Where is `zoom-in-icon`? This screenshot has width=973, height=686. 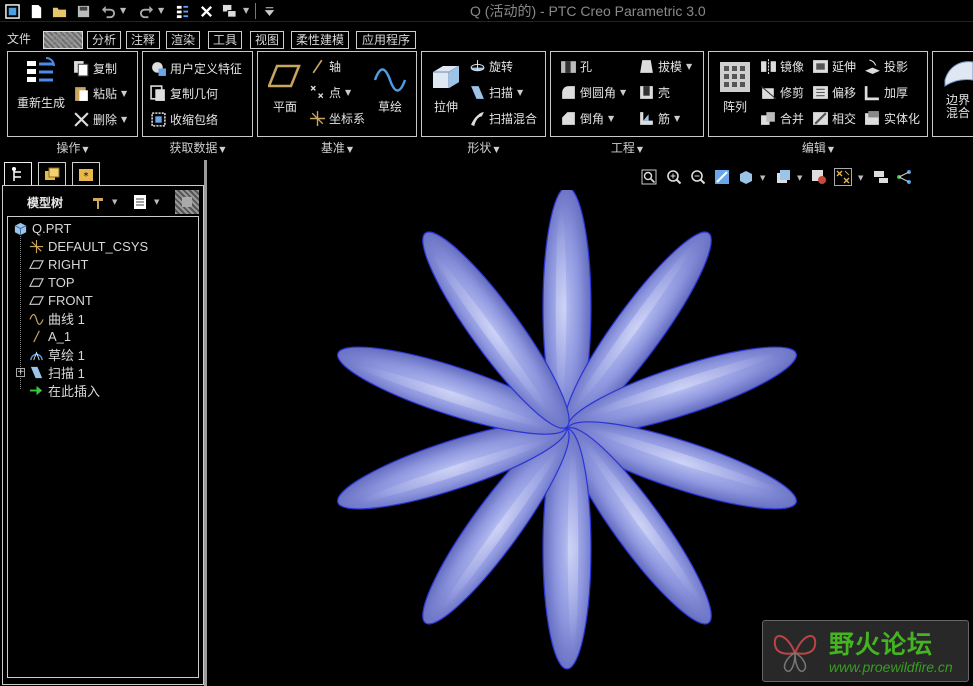
zoom-in-icon is located at coordinates (674, 177).